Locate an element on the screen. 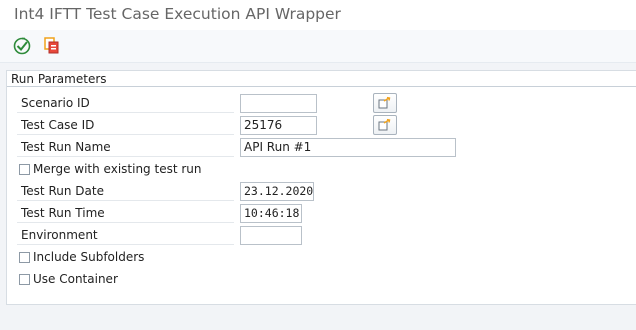 The height and width of the screenshot is (330, 636). variants-icon is located at coordinates (51, 45).